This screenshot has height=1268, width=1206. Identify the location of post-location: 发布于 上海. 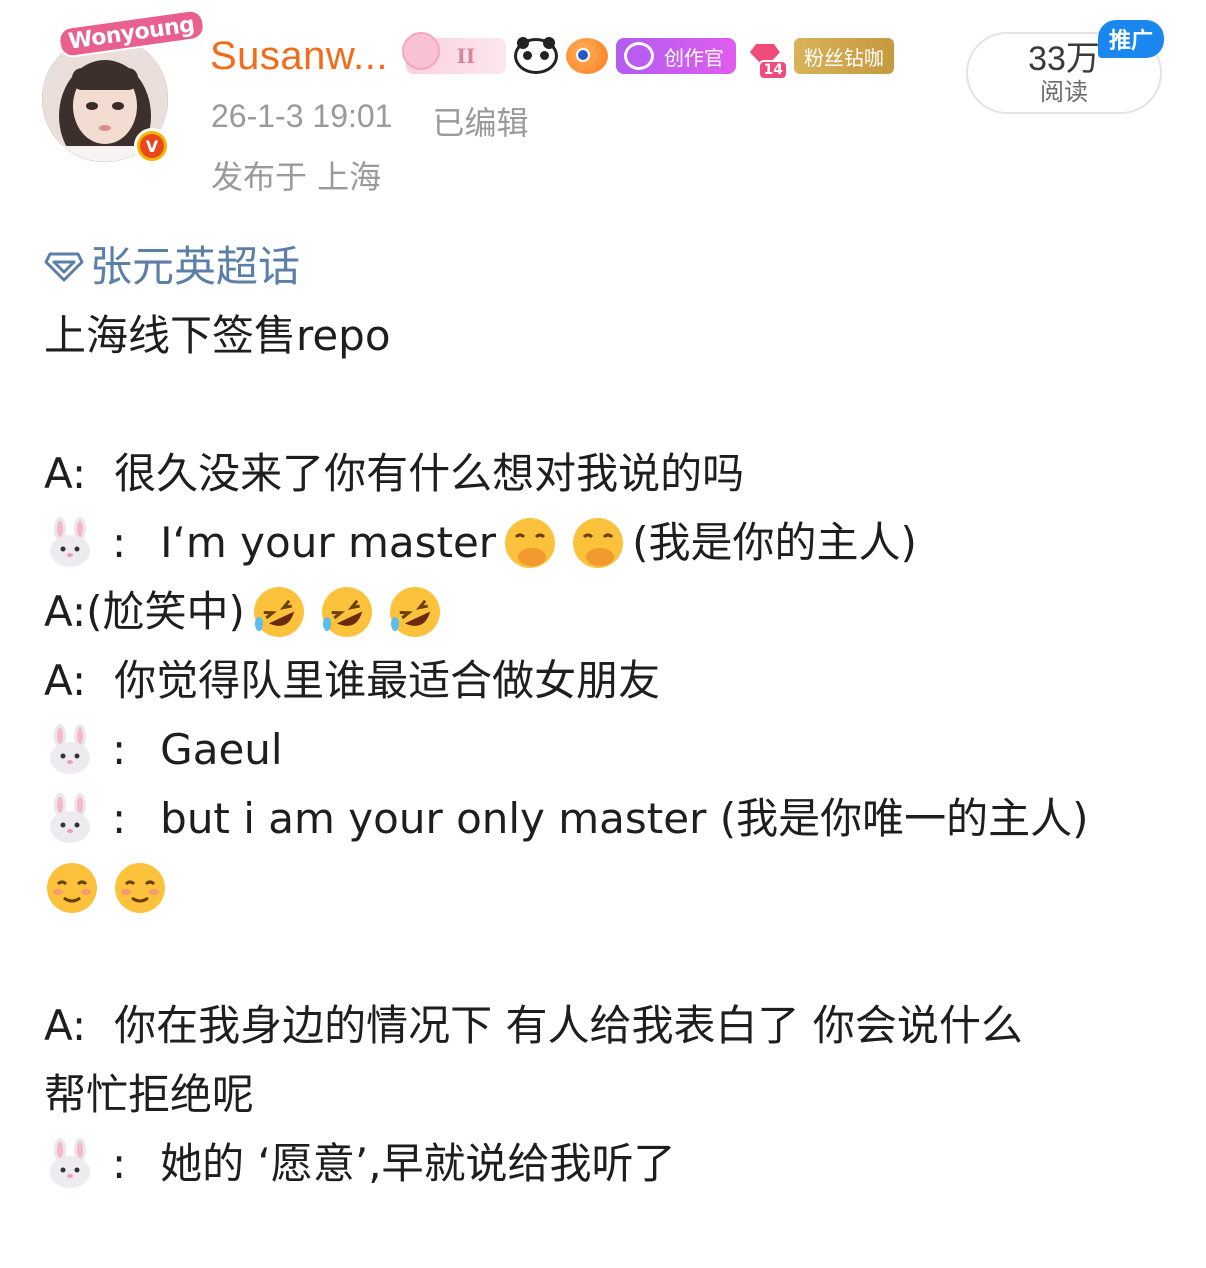
(296, 177).